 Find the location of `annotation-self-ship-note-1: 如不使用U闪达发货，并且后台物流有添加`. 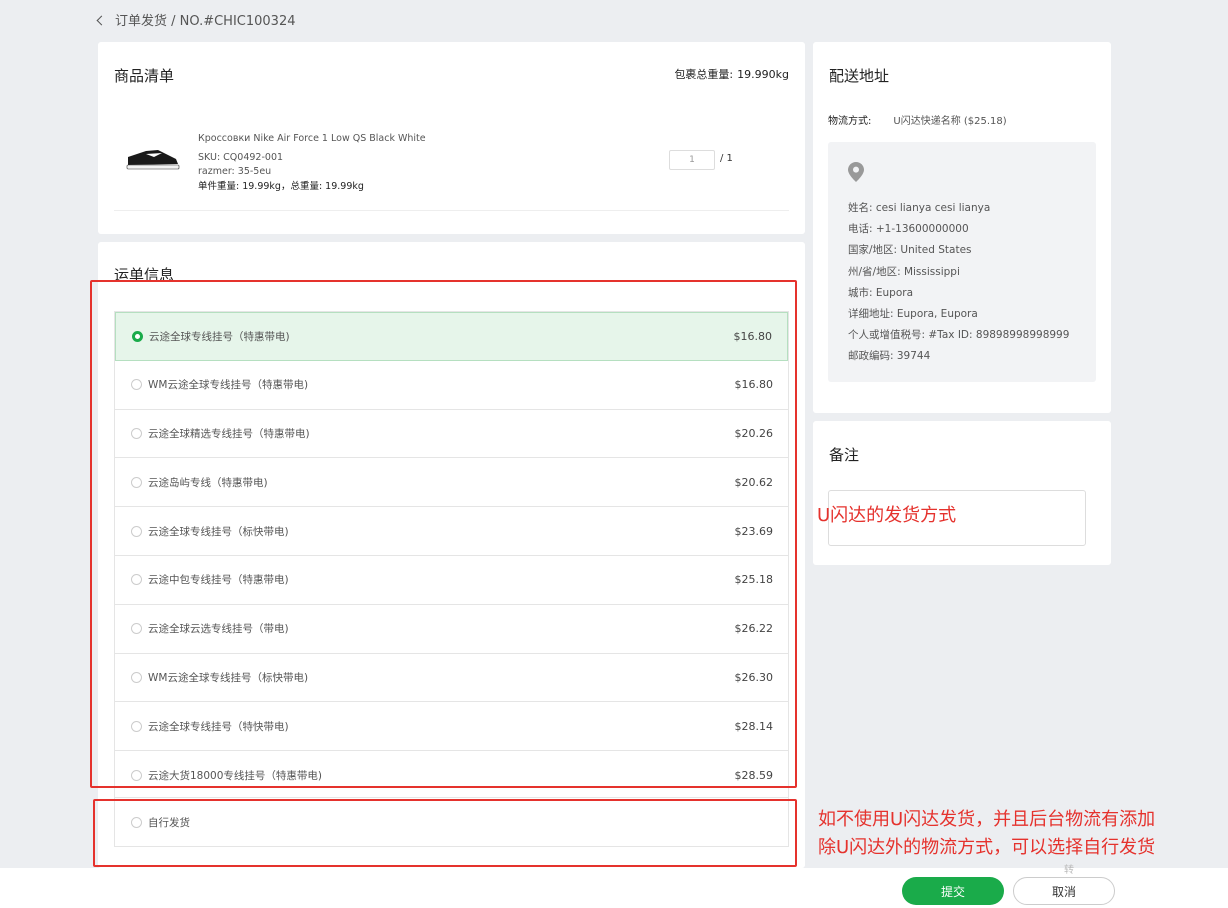

annotation-self-ship-note-1: 如不使用U闪达发货，并且后台物流有添加 is located at coordinates (987, 819).